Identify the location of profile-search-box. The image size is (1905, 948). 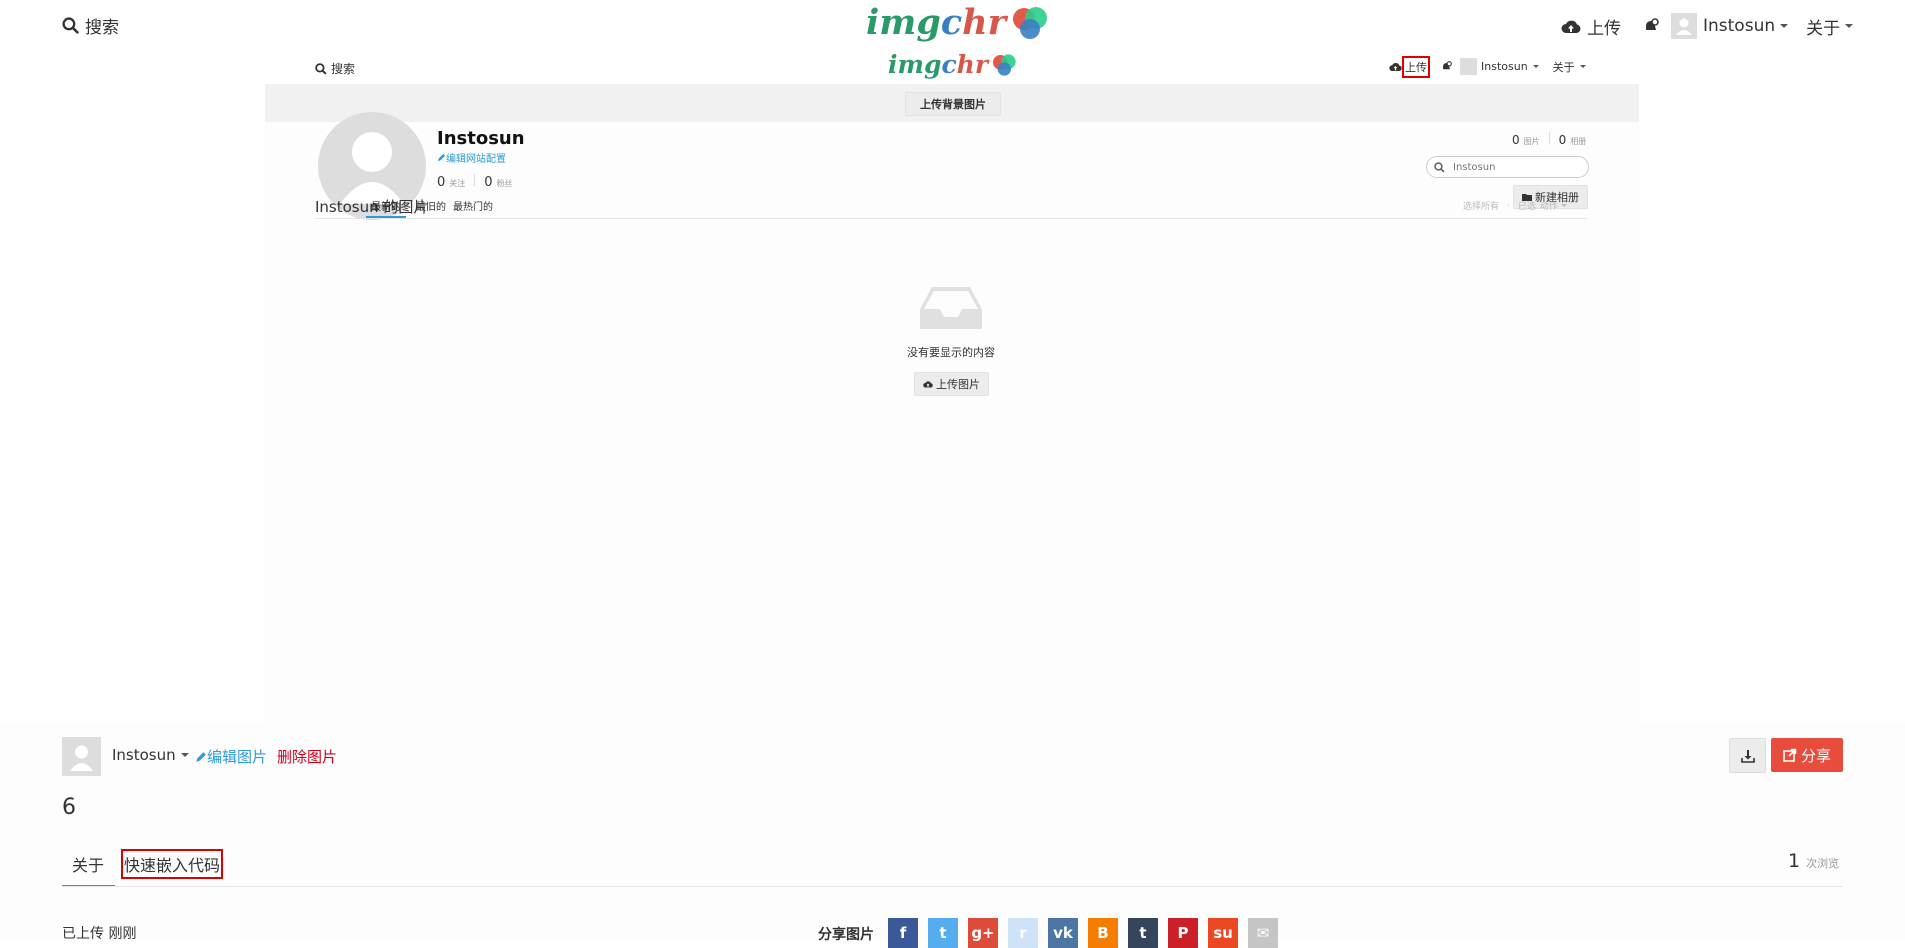
(1507, 167).